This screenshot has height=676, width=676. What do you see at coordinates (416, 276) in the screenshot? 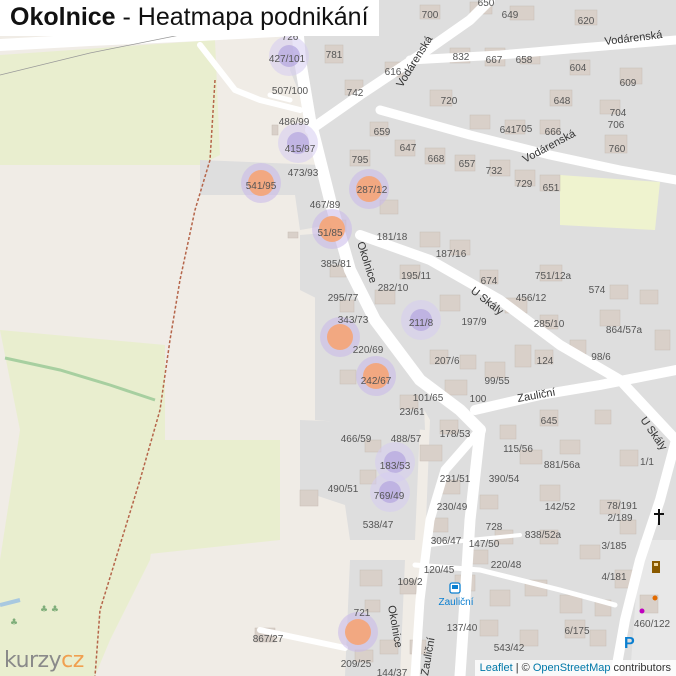
I see `address-label: 195/11` at bounding box center [416, 276].